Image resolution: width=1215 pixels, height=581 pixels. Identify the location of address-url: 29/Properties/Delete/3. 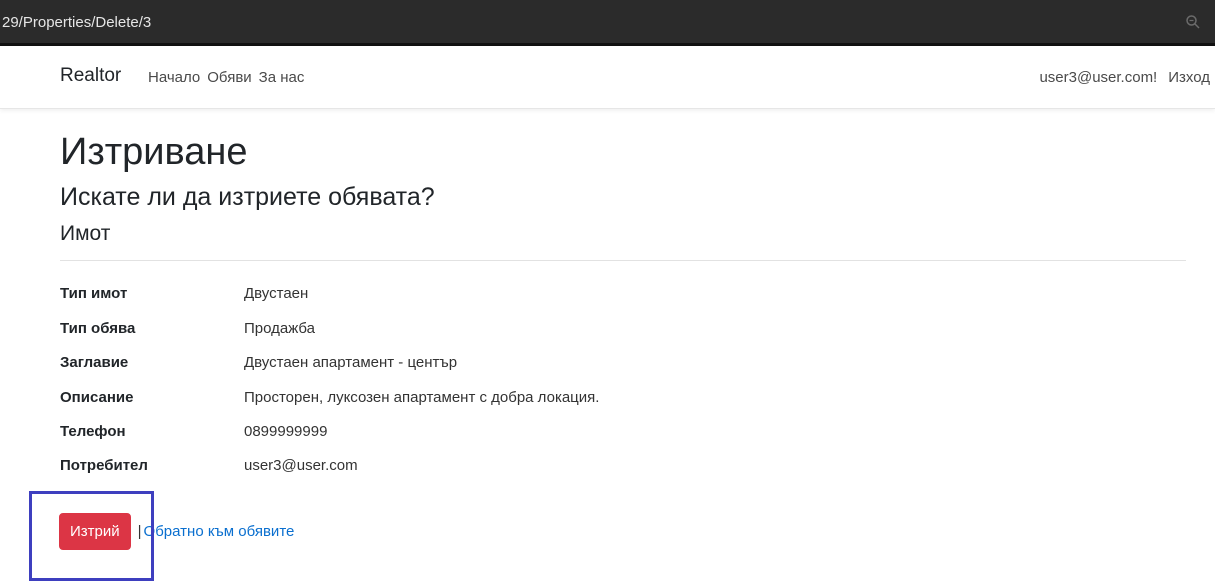
(76, 22).